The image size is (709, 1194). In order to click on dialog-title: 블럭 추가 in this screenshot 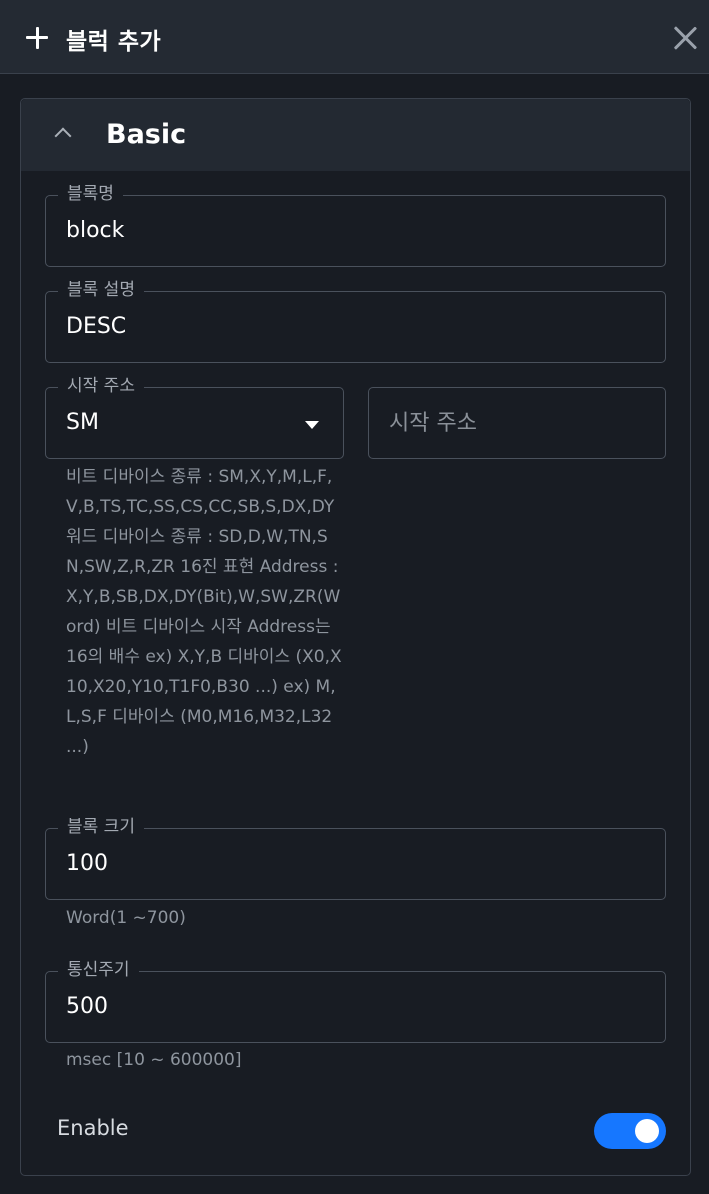, I will do `click(114, 42)`.